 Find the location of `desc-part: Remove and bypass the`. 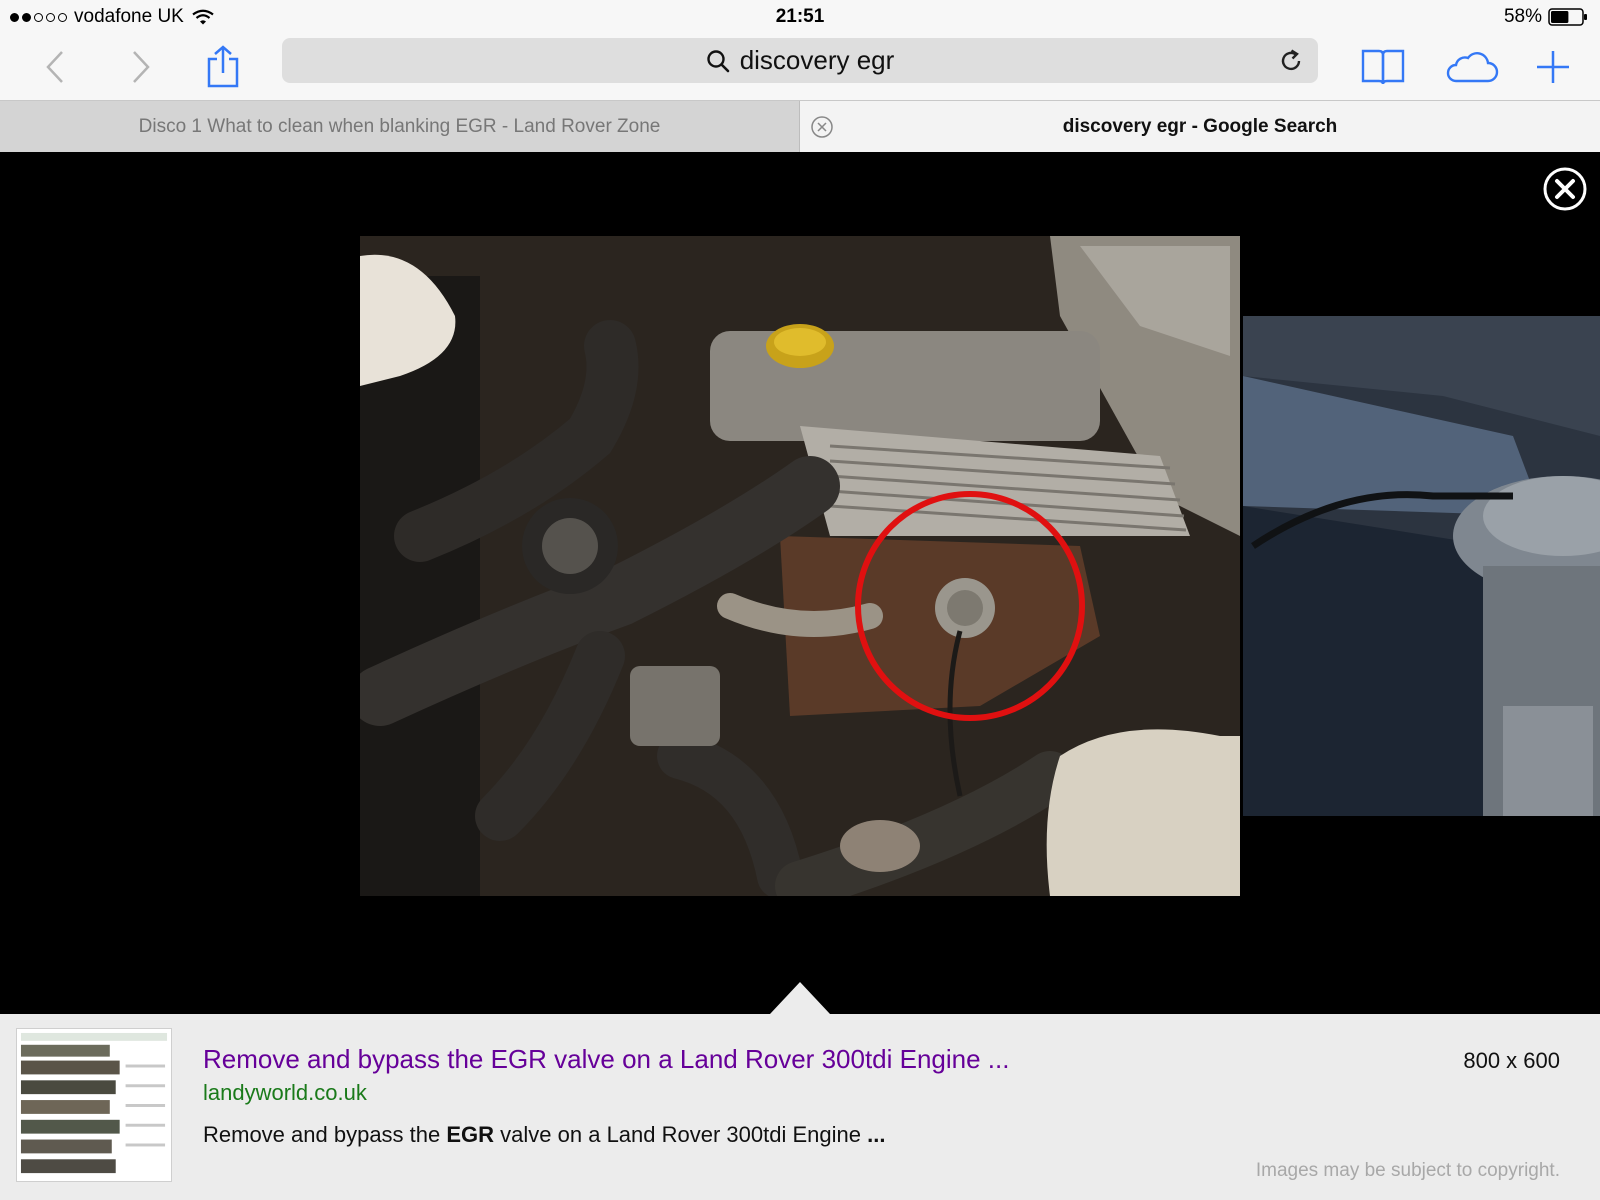

desc-part: Remove and bypass the is located at coordinates (325, 1134).